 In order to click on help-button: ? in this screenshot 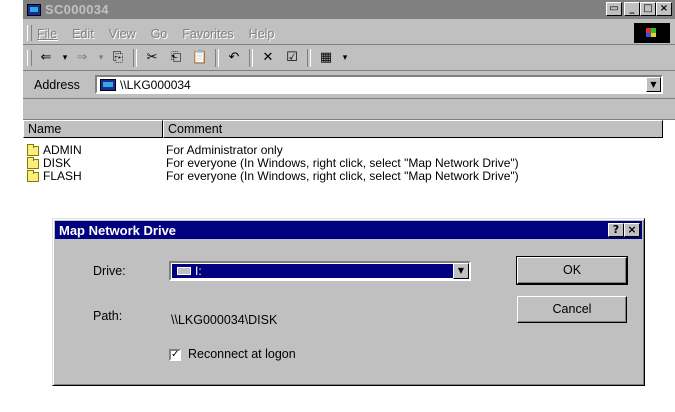, I will do `click(616, 230)`.